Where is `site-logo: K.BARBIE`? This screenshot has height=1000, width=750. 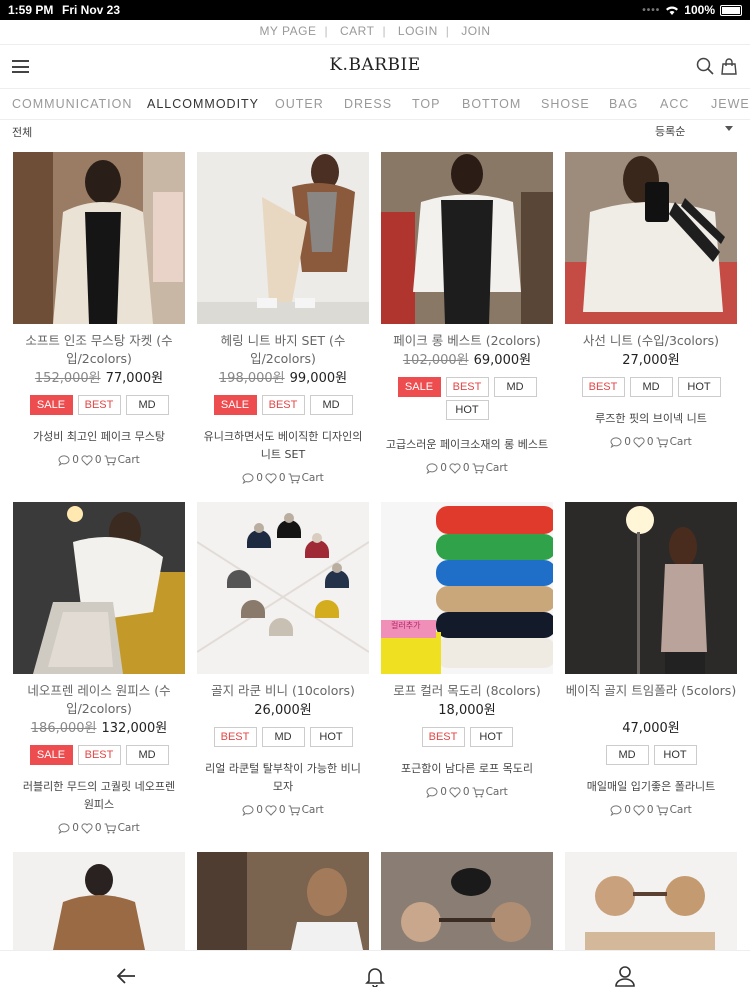 site-logo: K.BARBIE is located at coordinates (375, 65).